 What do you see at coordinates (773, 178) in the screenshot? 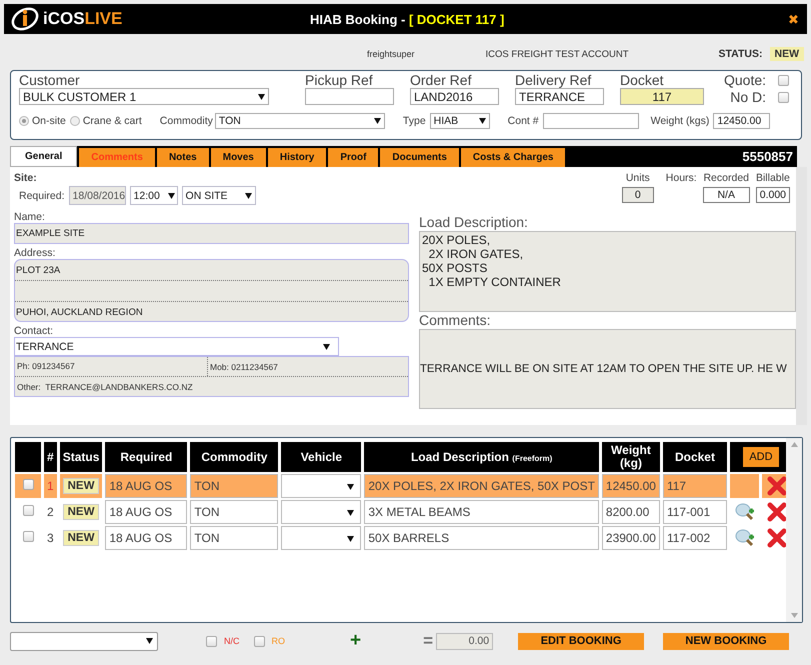
I see `field-label: Billable` at bounding box center [773, 178].